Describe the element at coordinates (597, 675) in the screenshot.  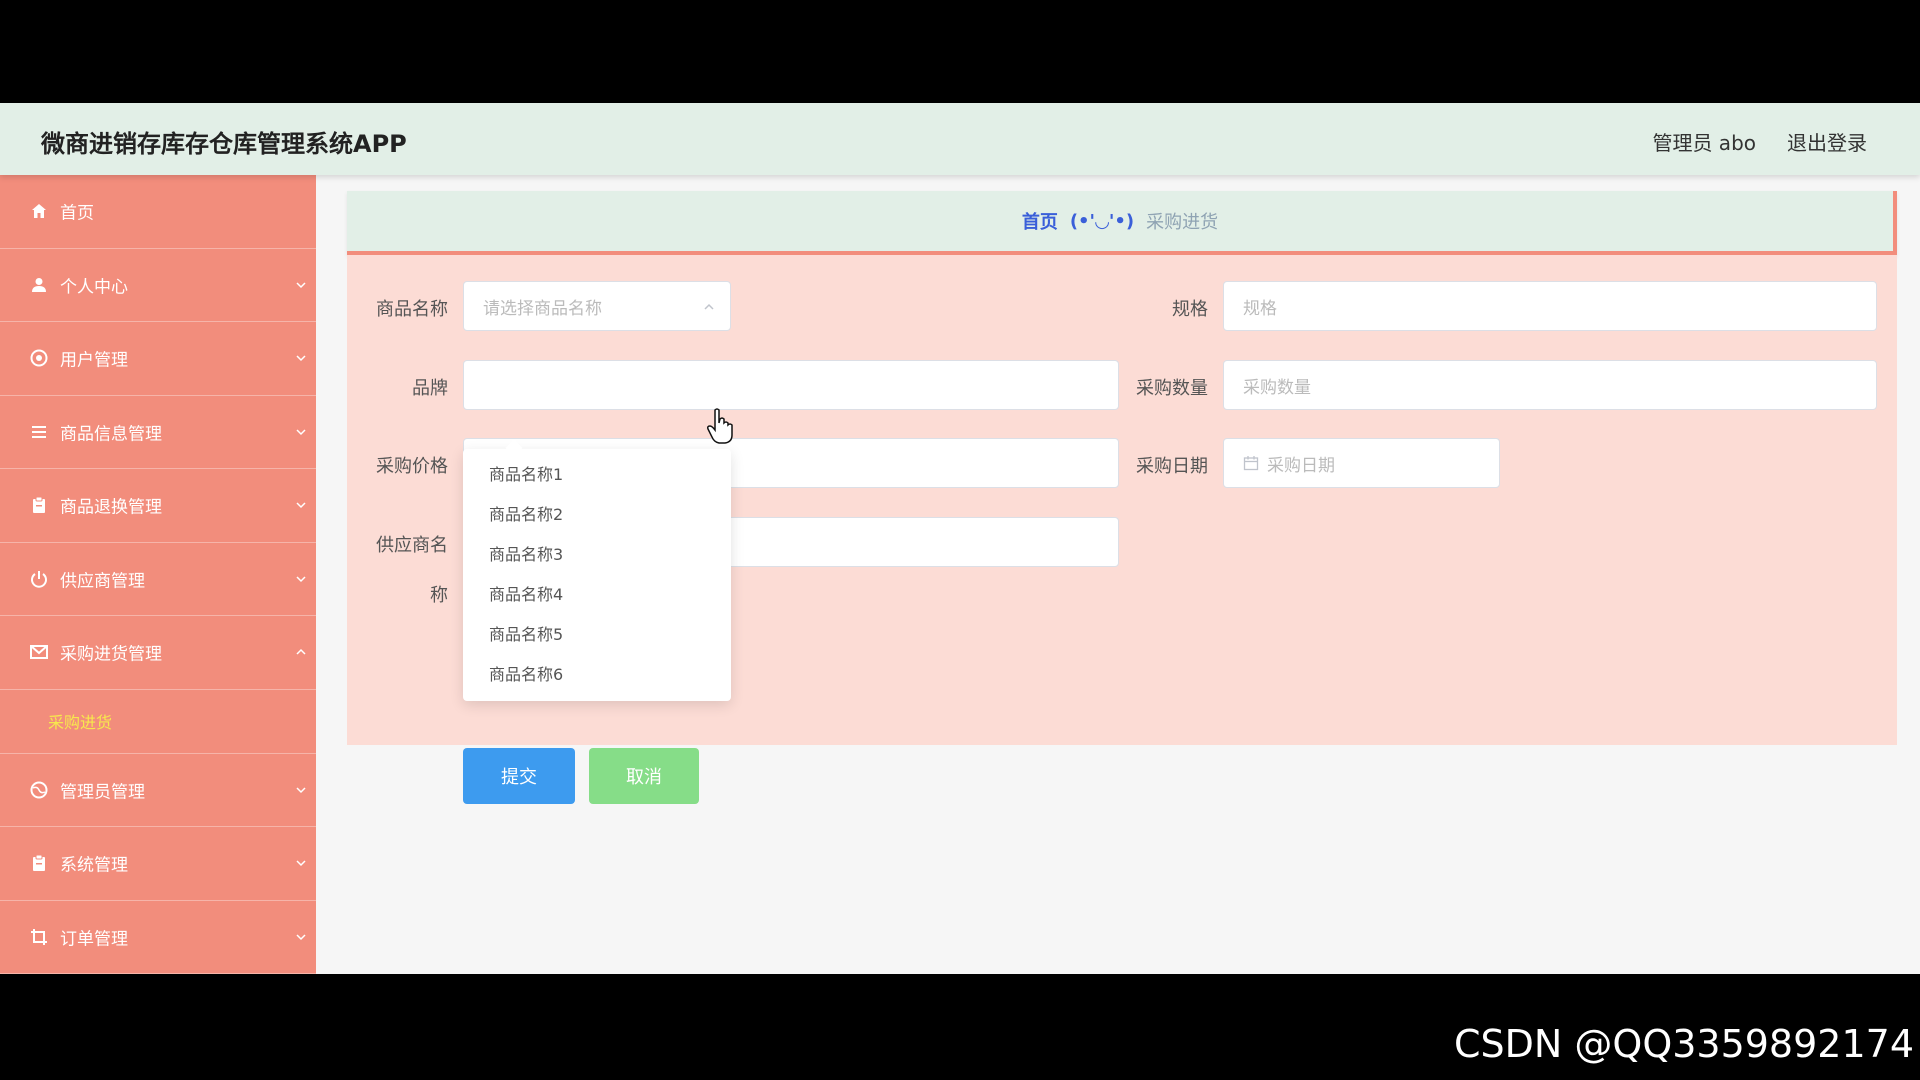
I see `dropdown-option: 商品名称6` at that location.